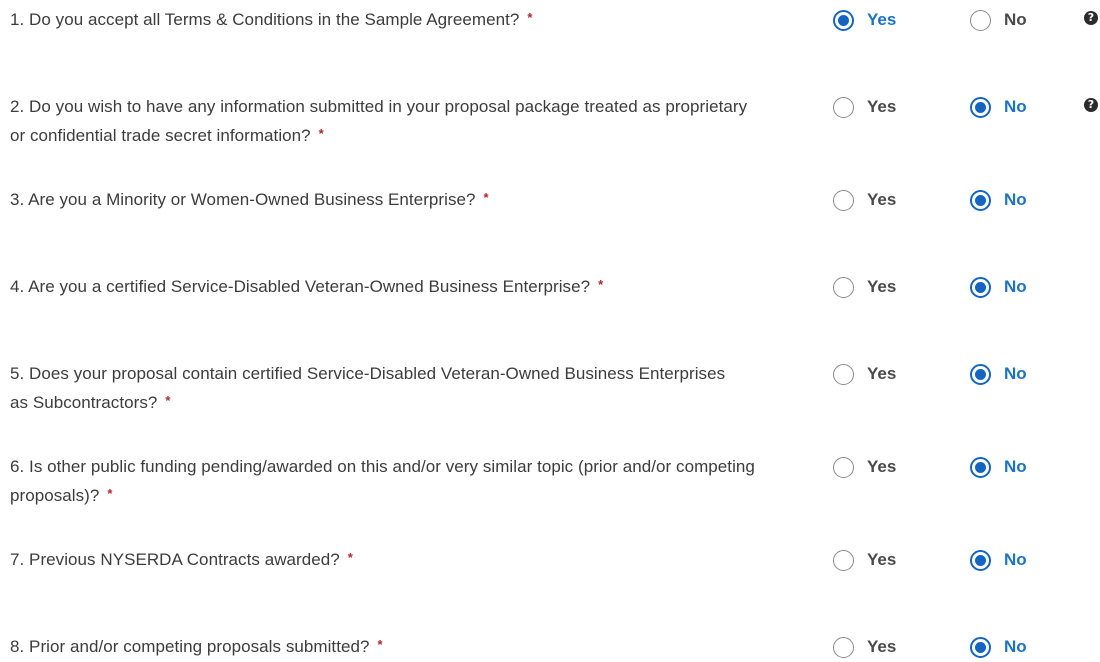 The image size is (1100, 662). I want to click on question-text: 7. Previous NYSERDA Contracts awarded? *, so click(181, 559).